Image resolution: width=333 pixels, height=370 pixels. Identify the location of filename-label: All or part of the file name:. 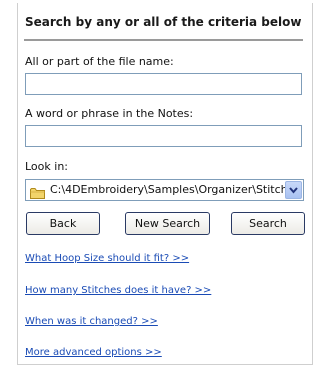
(99, 61).